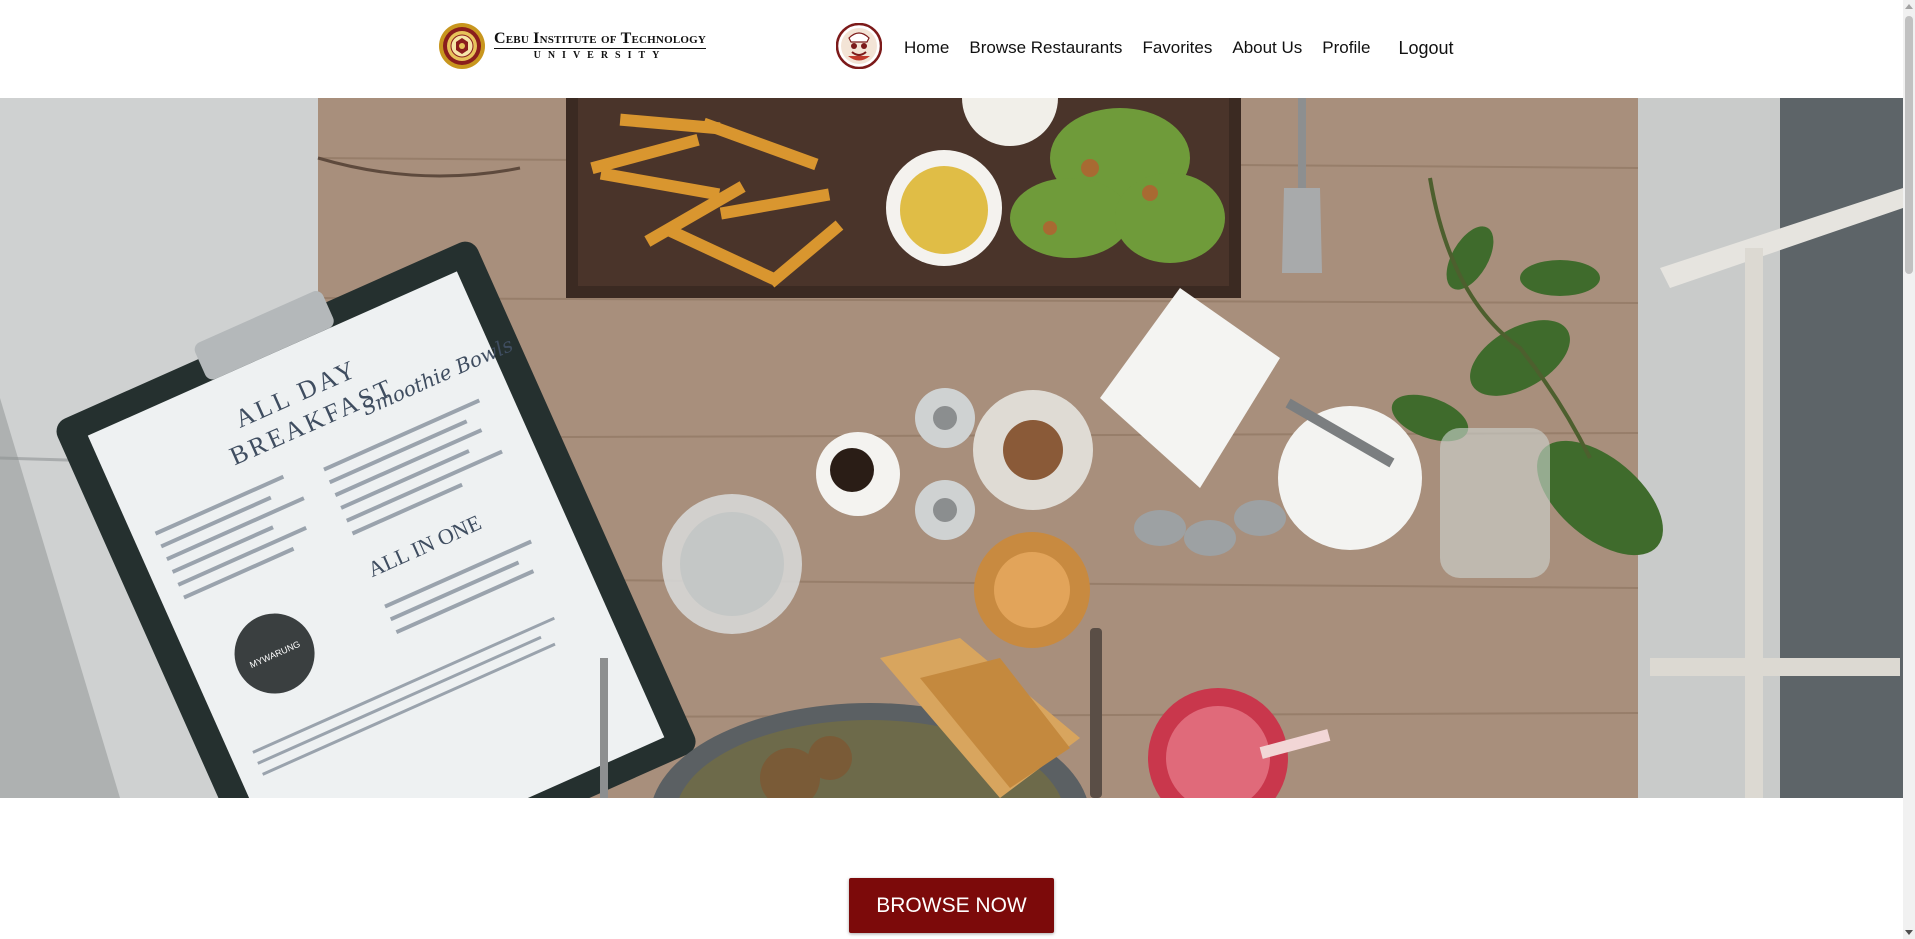 This screenshot has height=939, width=1915. I want to click on nav-logout: Logout, so click(1425, 48).